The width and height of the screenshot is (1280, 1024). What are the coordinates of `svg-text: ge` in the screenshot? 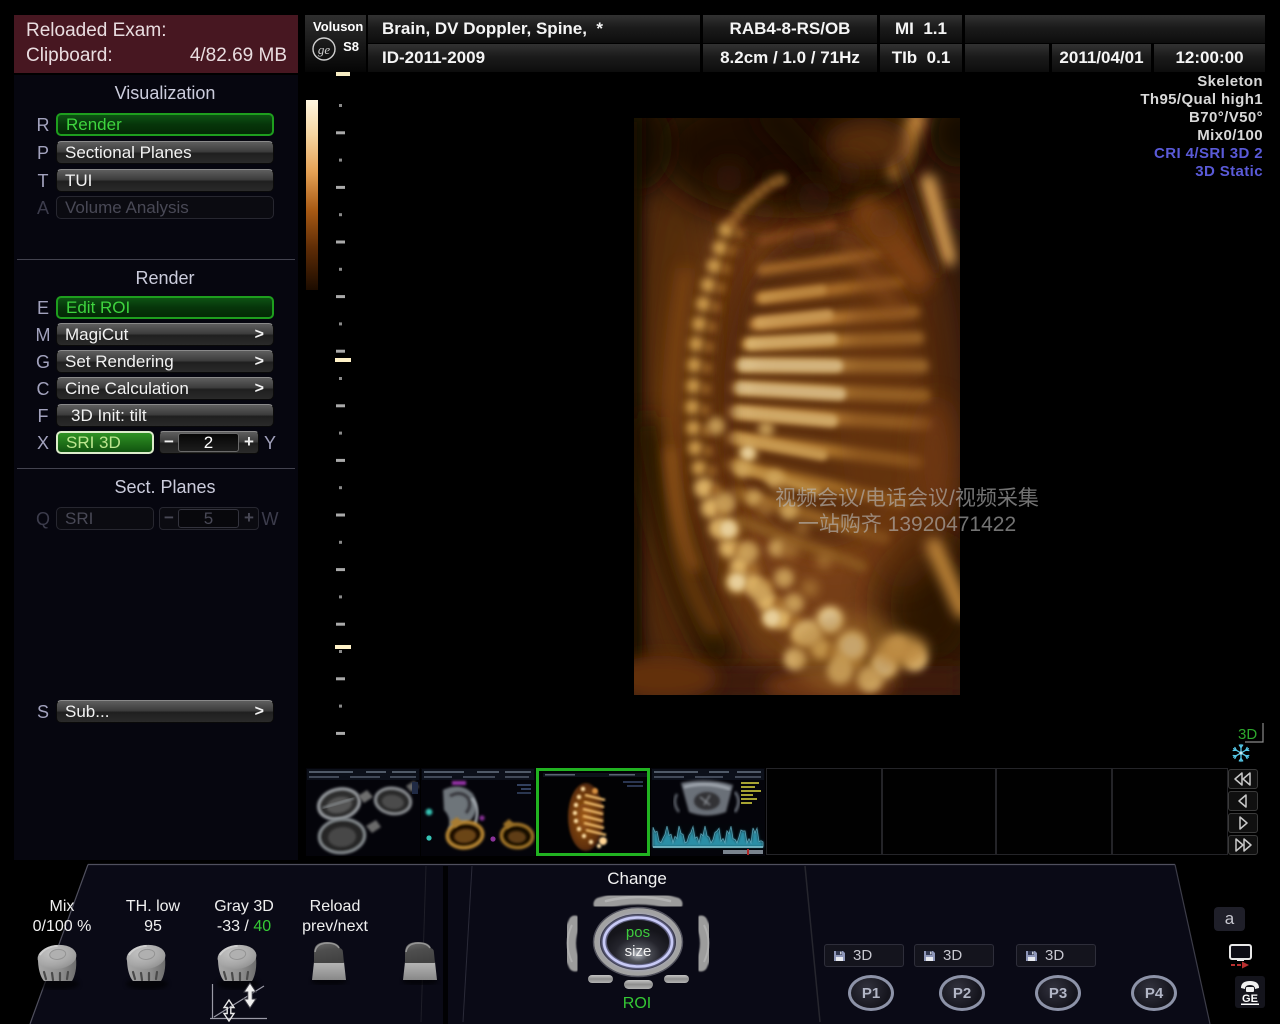 It's located at (324, 49).